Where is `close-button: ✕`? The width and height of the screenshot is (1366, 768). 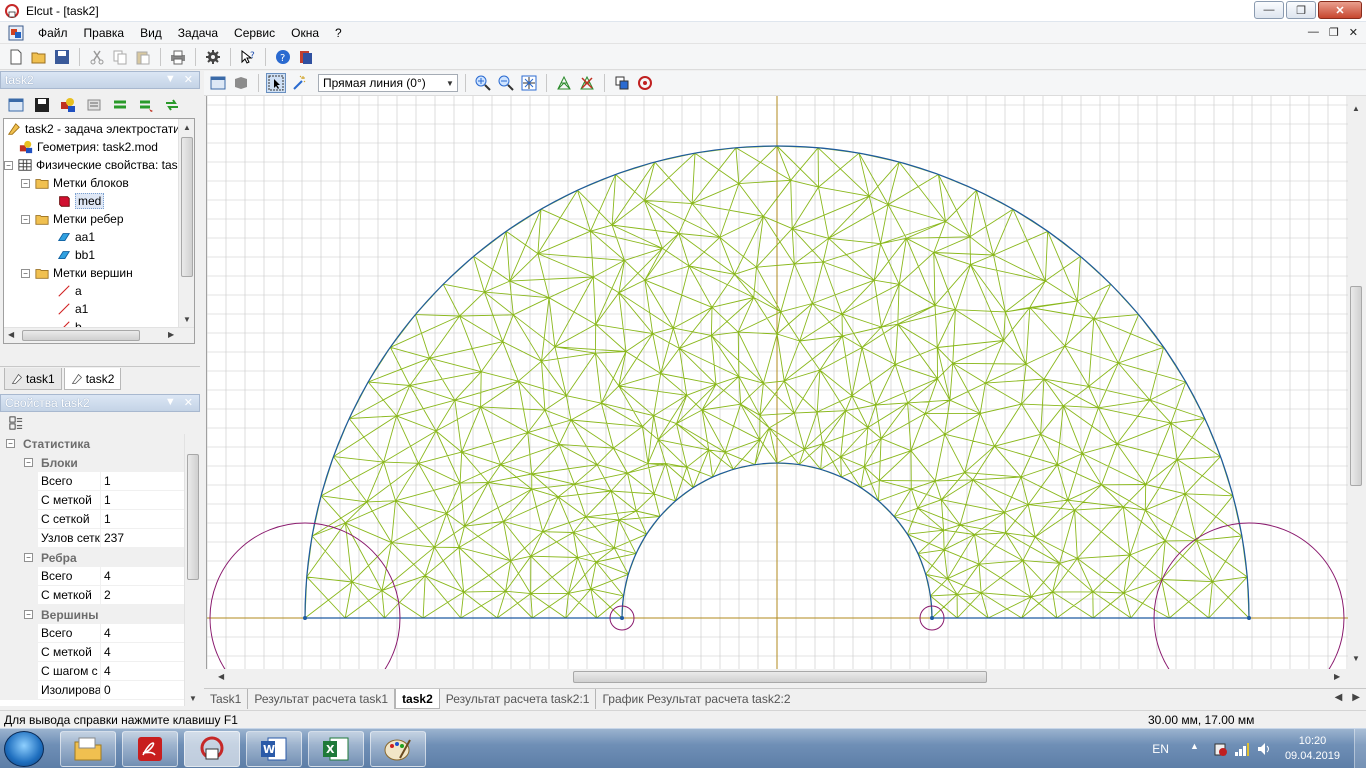
close-button: ✕ is located at coordinates (1340, 10).